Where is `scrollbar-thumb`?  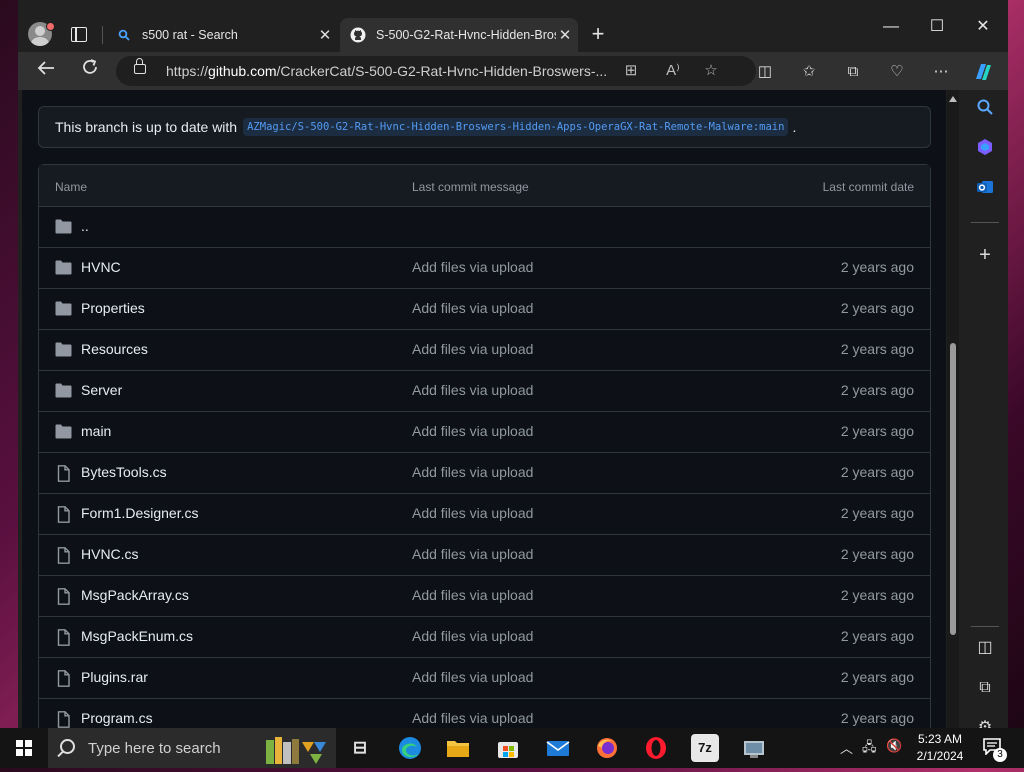
scrollbar-thumb is located at coordinates (953, 489).